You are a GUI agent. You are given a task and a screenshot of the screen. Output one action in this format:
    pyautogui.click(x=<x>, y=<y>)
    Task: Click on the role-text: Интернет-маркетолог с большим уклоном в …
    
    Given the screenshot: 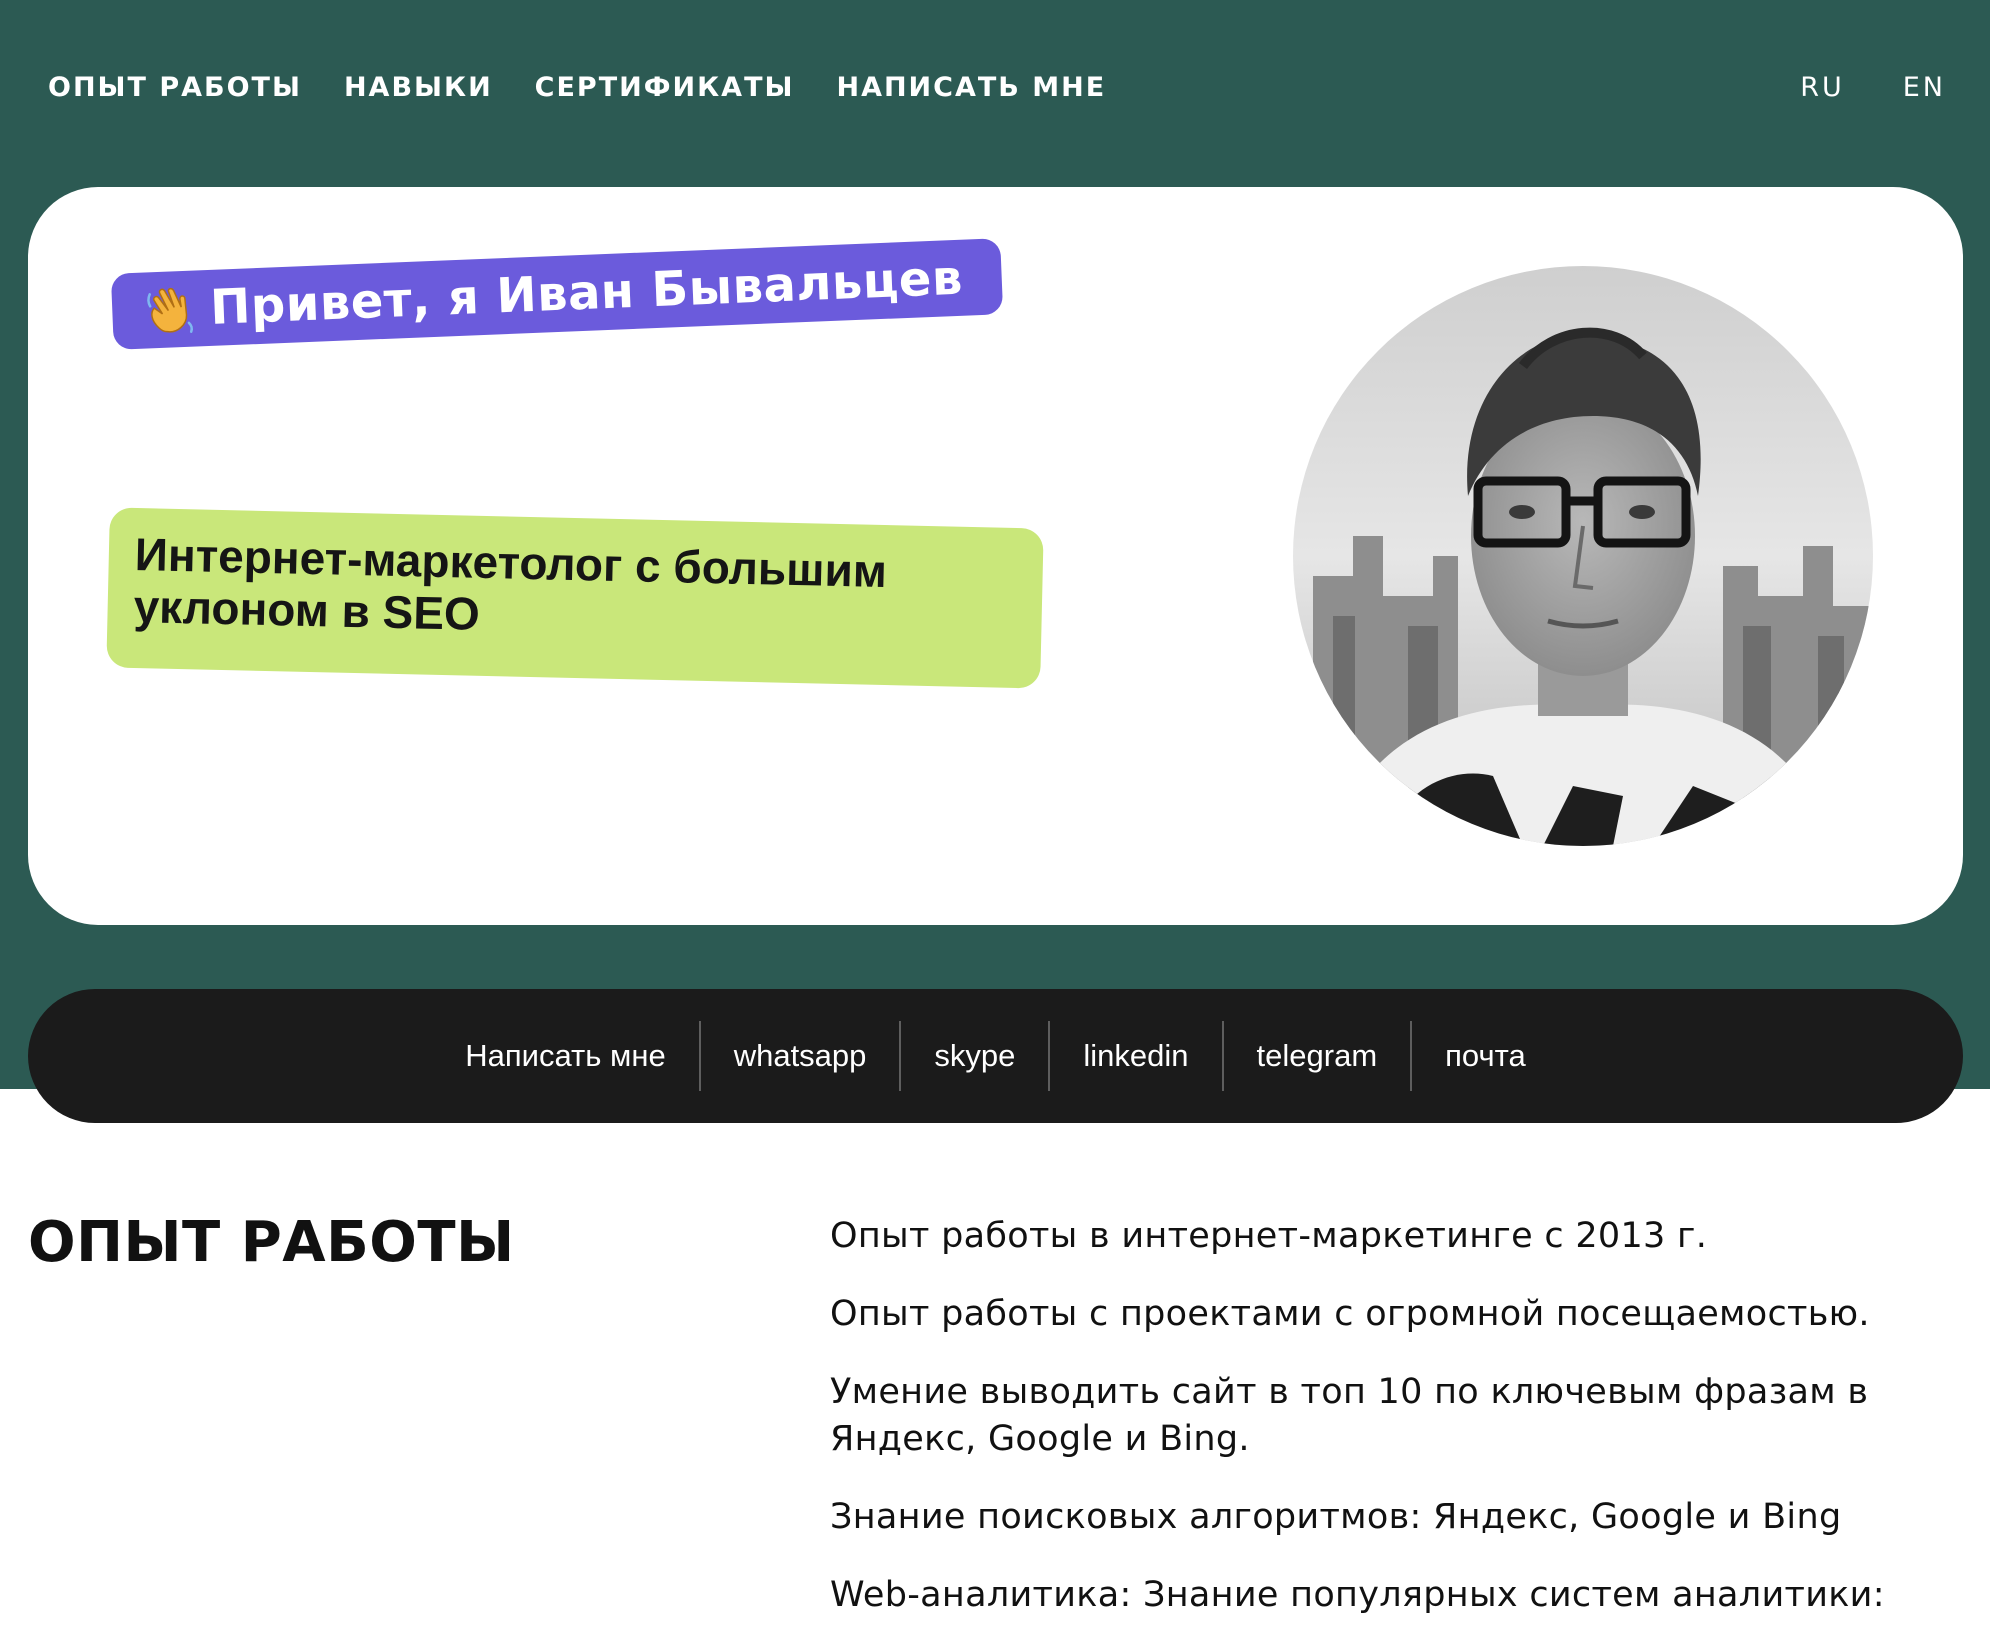 What is the action you would take?
    pyautogui.click(x=510, y=584)
    